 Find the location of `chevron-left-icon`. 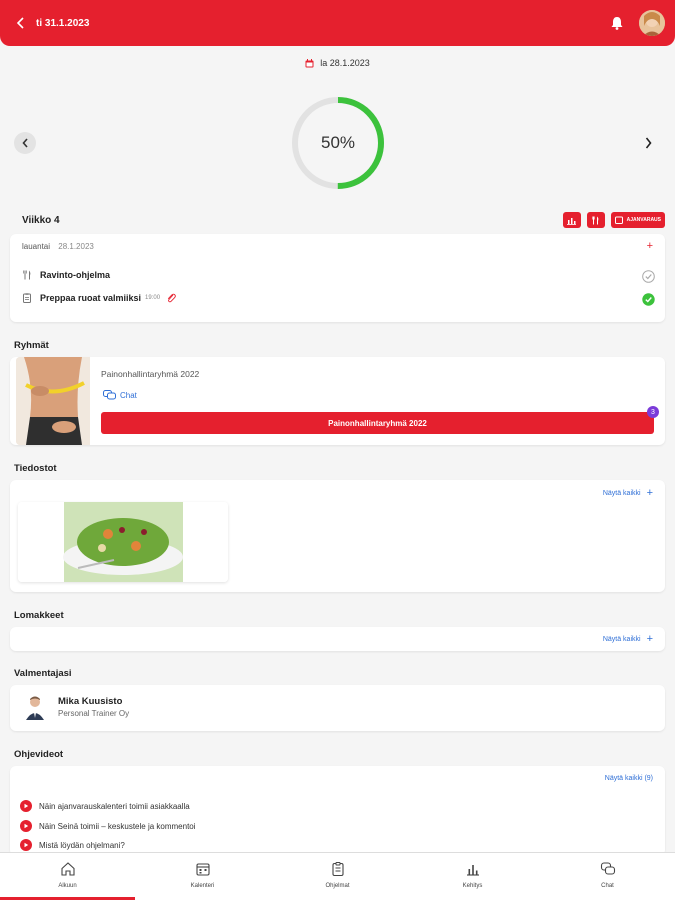

chevron-left-icon is located at coordinates (24, 143).